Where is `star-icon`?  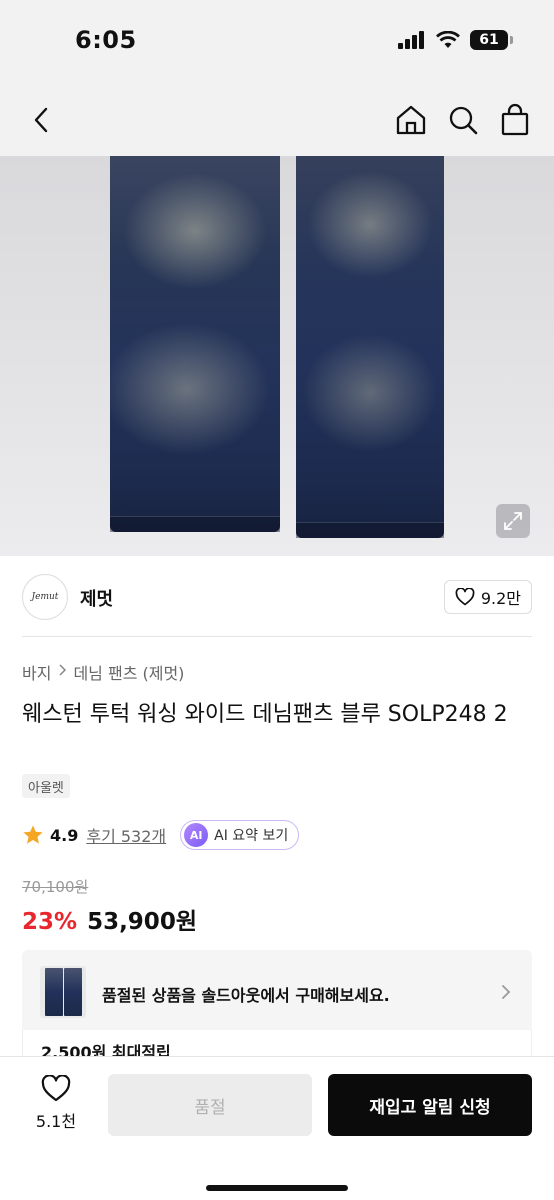 star-icon is located at coordinates (33, 834).